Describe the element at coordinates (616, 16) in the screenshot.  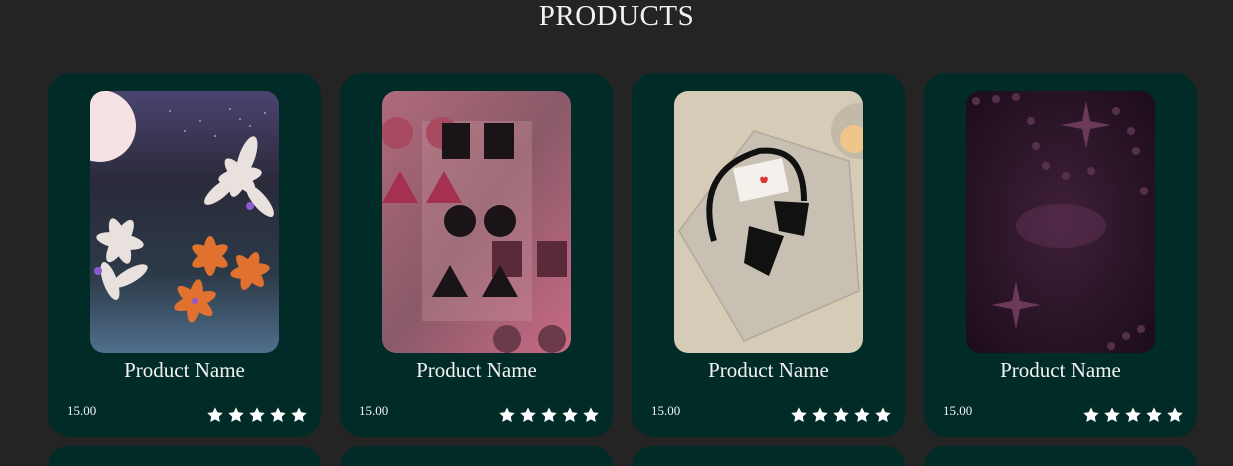
I see `page-title: PRODUCTS` at that location.